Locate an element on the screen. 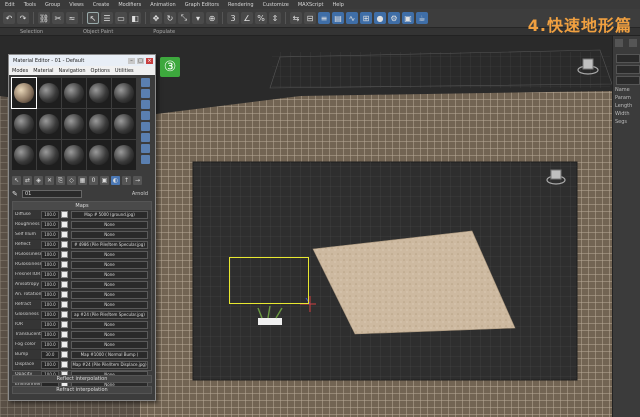  reset-map-icon: ✕ is located at coordinates (49, 180).